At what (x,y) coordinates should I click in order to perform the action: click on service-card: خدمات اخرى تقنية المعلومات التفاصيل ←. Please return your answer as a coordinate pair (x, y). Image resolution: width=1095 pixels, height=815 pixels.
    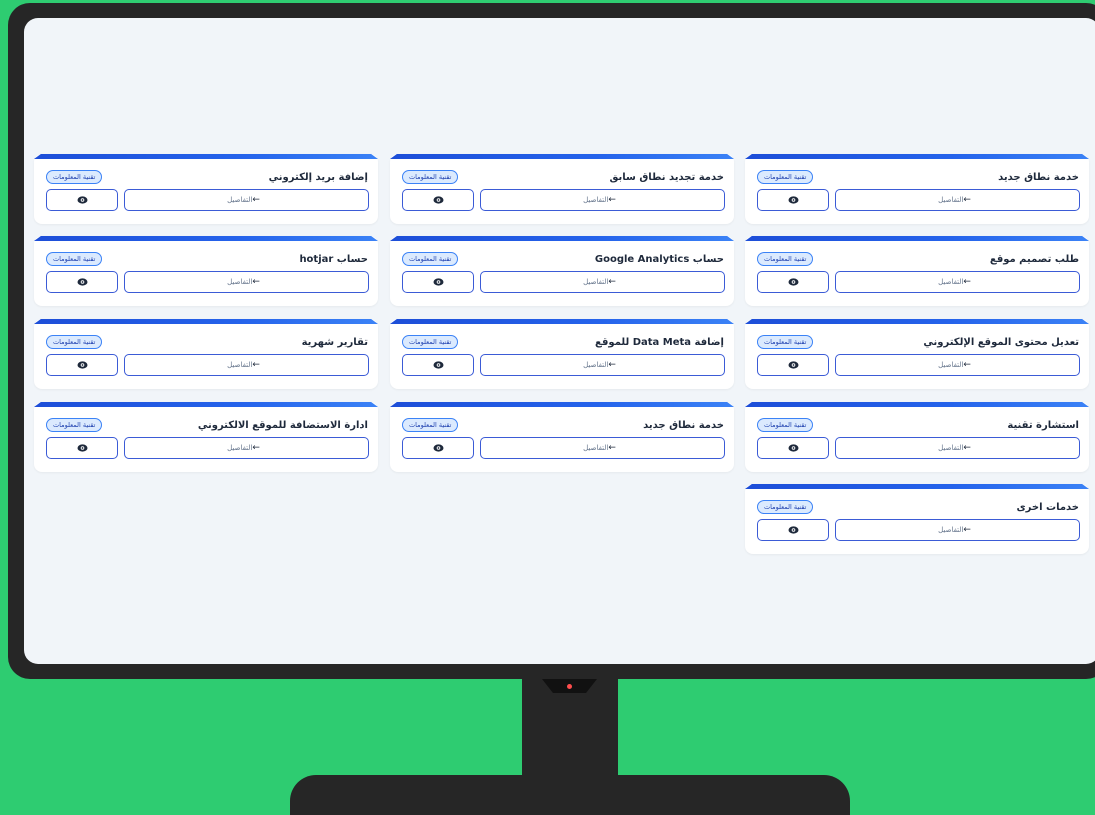
    Looking at the image, I should click on (917, 519).